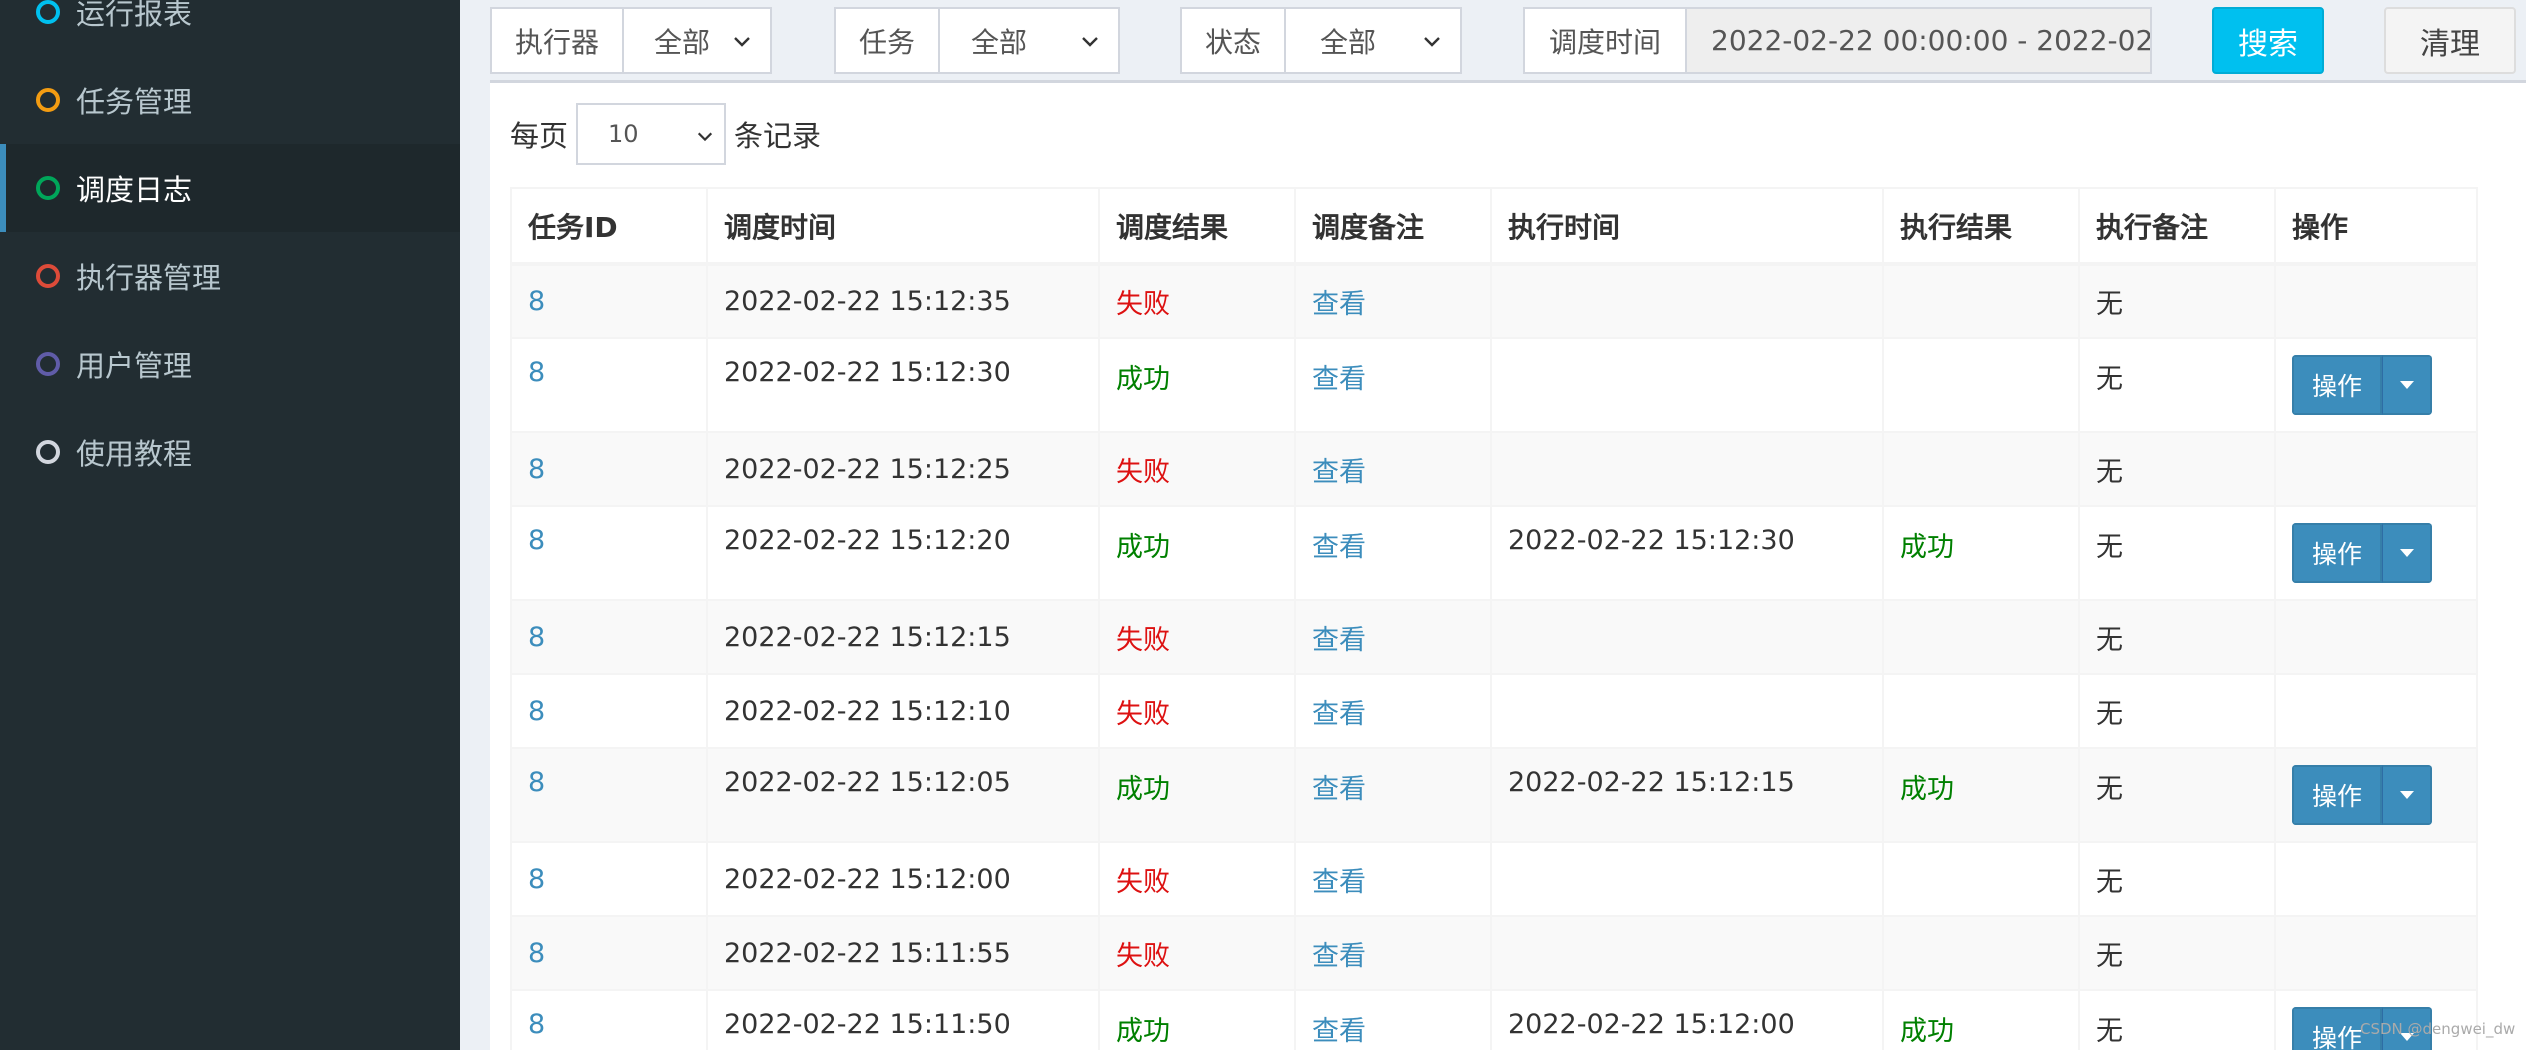 Image resolution: width=2526 pixels, height=1050 pixels. Describe the element at coordinates (998, 42) in the screenshot. I see `task-select-value: 全部` at that location.